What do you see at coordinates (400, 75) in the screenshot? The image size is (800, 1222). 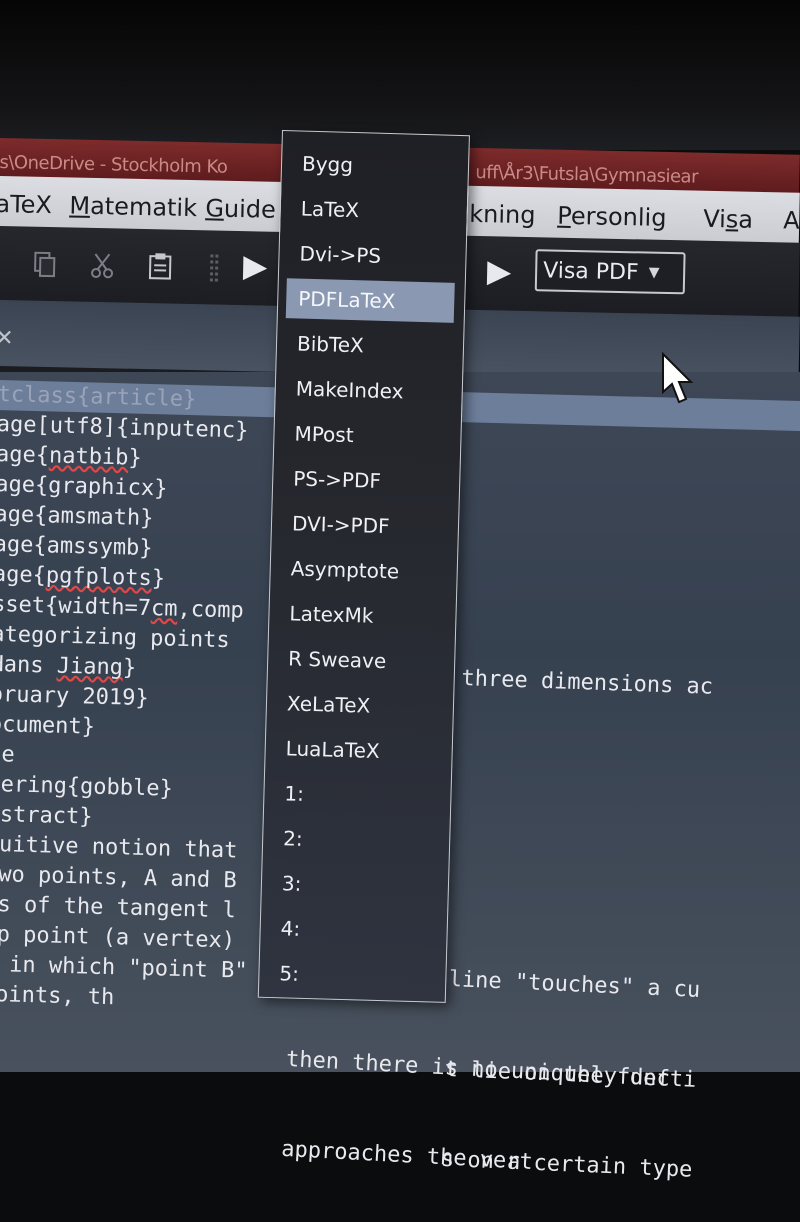 I see `monitor-bezel` at bounding box center [400, 75].